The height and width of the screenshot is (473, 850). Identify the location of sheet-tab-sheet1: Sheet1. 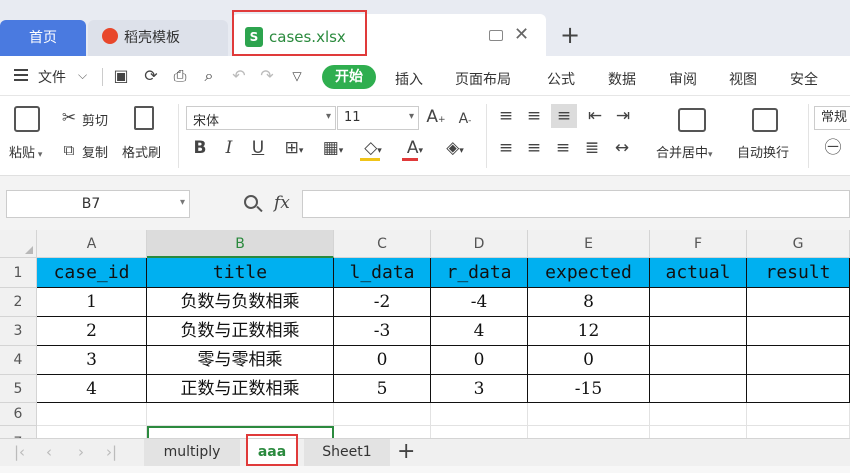
(347, 452).